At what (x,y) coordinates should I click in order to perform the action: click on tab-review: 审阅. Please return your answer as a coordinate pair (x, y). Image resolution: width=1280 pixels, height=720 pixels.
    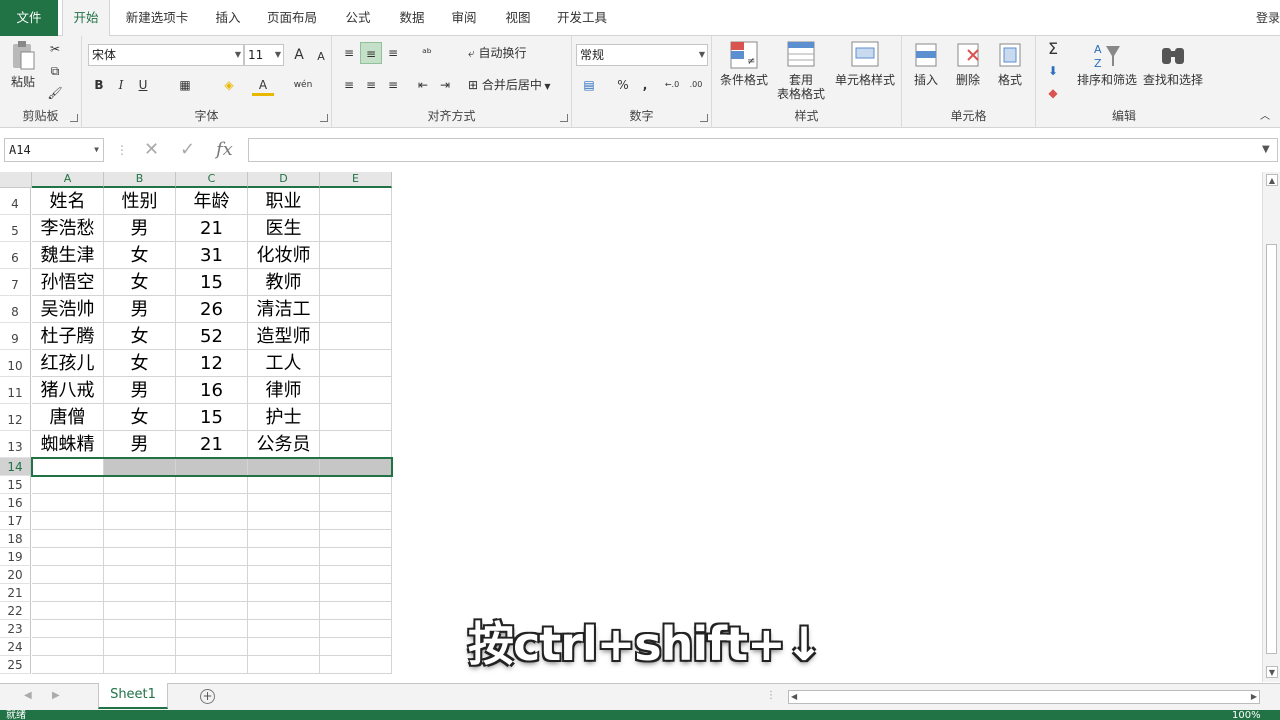
    Looking at the image, I should click on (464, 18).